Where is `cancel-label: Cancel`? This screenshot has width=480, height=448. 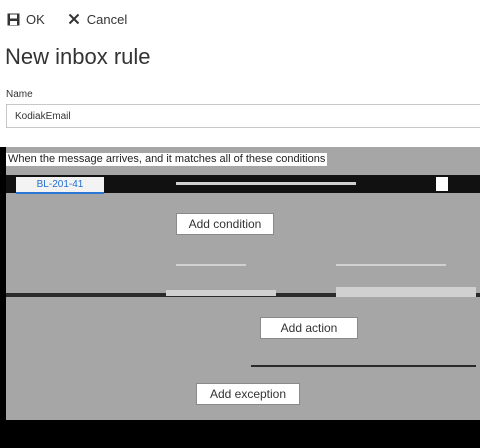
cancel-label: Cancel is located at coordinates (107, 19).